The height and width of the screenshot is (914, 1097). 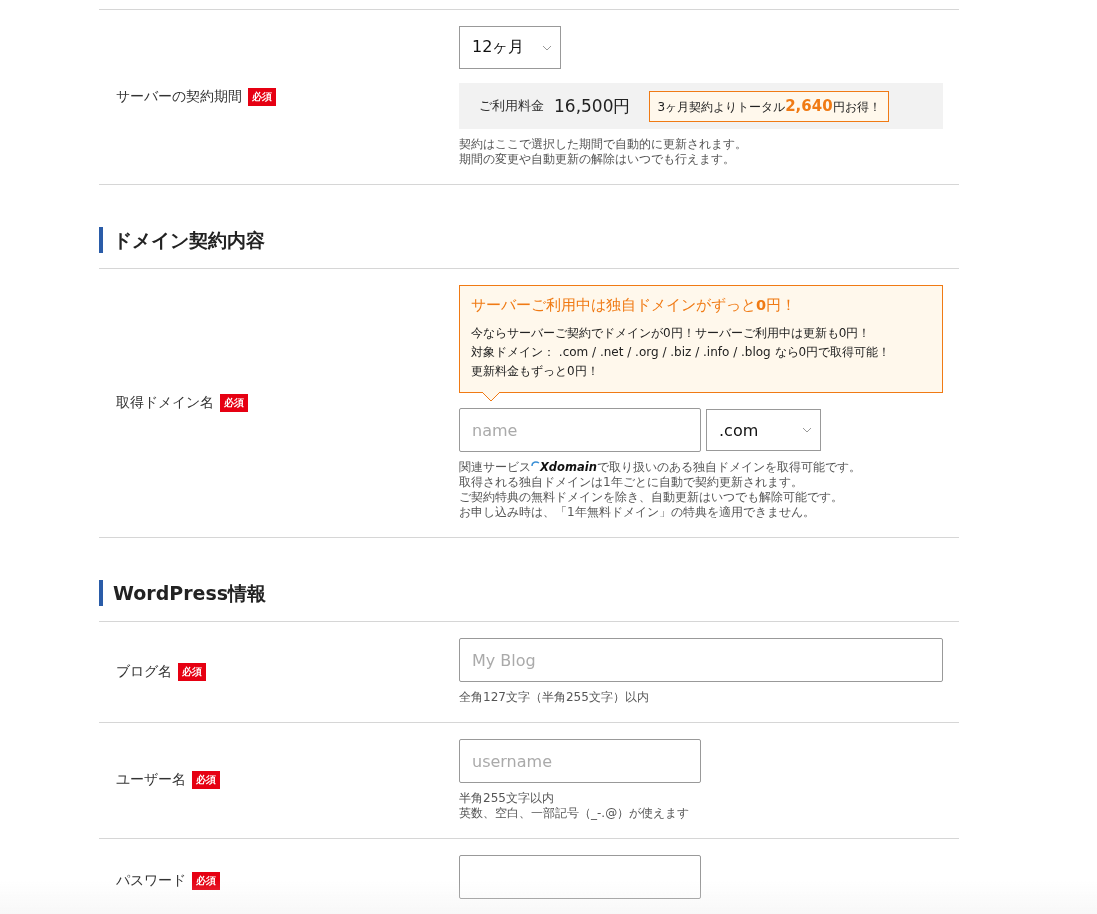 What do you see at coordinates (671, 333) in the screenshot?
I see `promo-text: 今ならサーバーご契約でドメインが0円！サーバーご利用中は更新も0円！` at bounding box center [671, 333].